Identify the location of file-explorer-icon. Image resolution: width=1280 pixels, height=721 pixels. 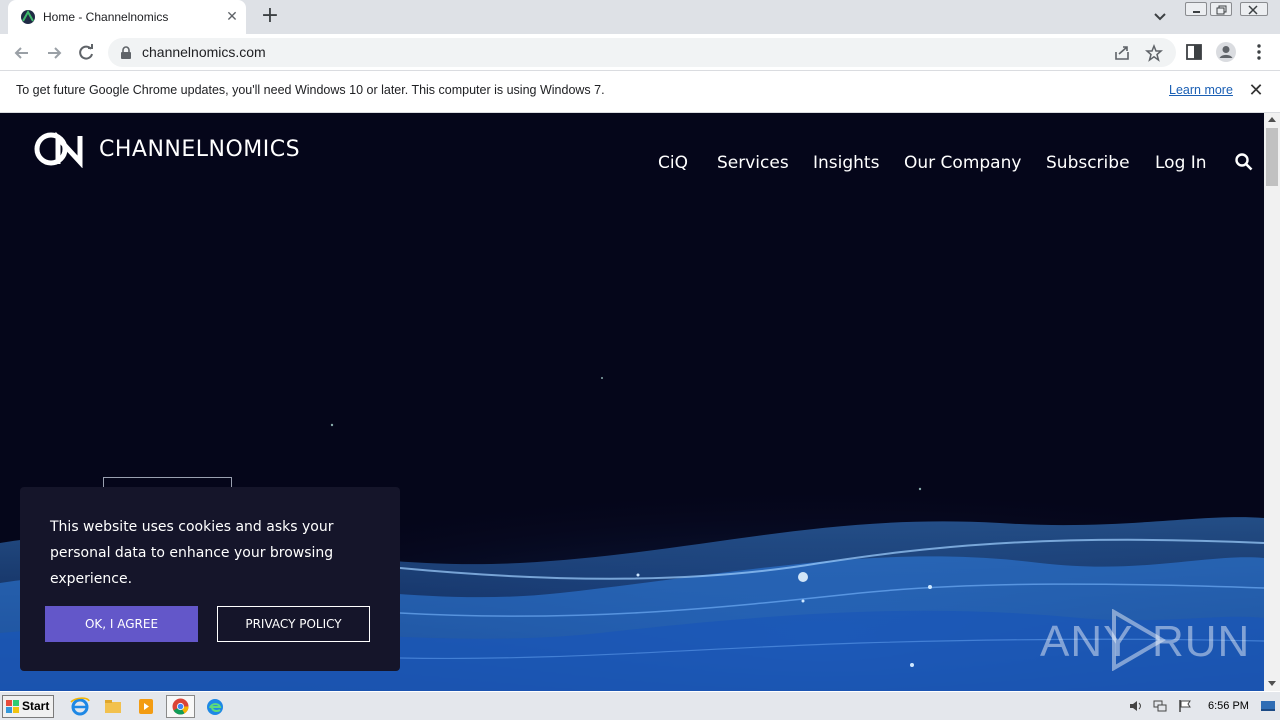
(113, 706).